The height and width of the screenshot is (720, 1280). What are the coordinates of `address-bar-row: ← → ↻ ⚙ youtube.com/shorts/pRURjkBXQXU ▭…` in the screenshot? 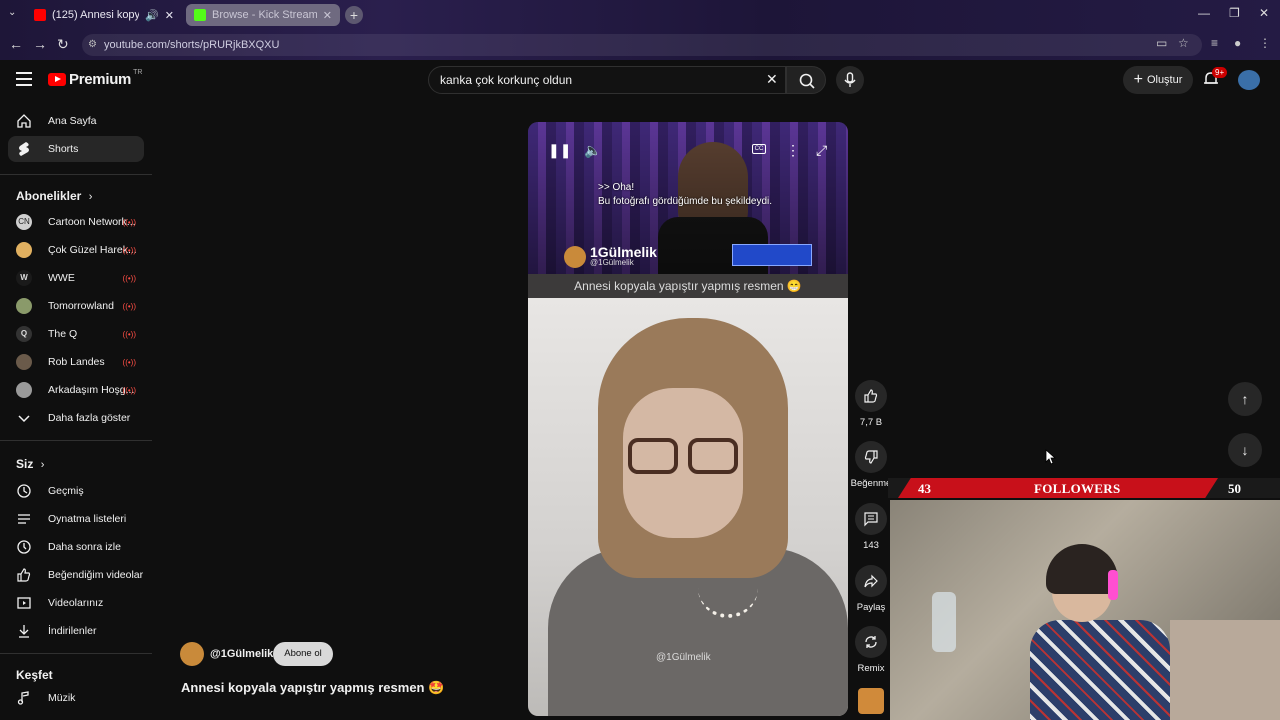 It's located at (640, 45).